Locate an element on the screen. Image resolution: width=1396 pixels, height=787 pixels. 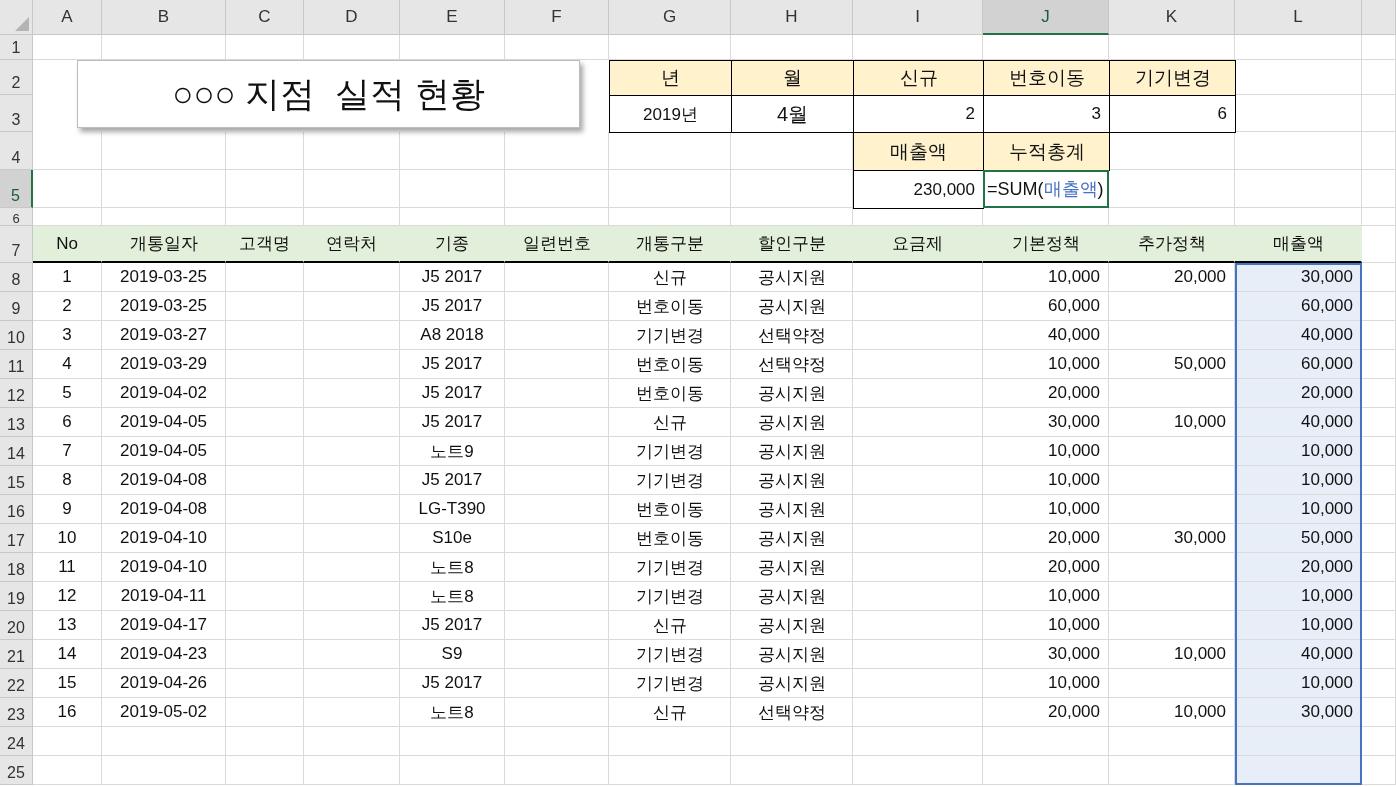
row-header: 12 is located at coordinates (16, 393).